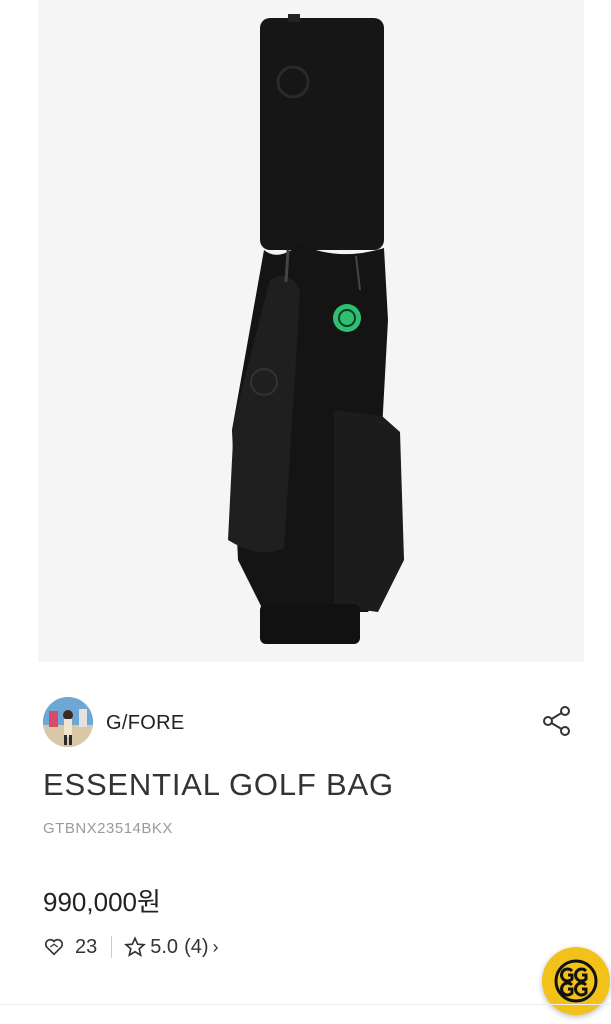 Image resolution: width=611 pixels, height=1024 pixels. What do you see at coordinates (135, 946) in the screenshot?
I see `star-icon` at bounding box center [135, 946].